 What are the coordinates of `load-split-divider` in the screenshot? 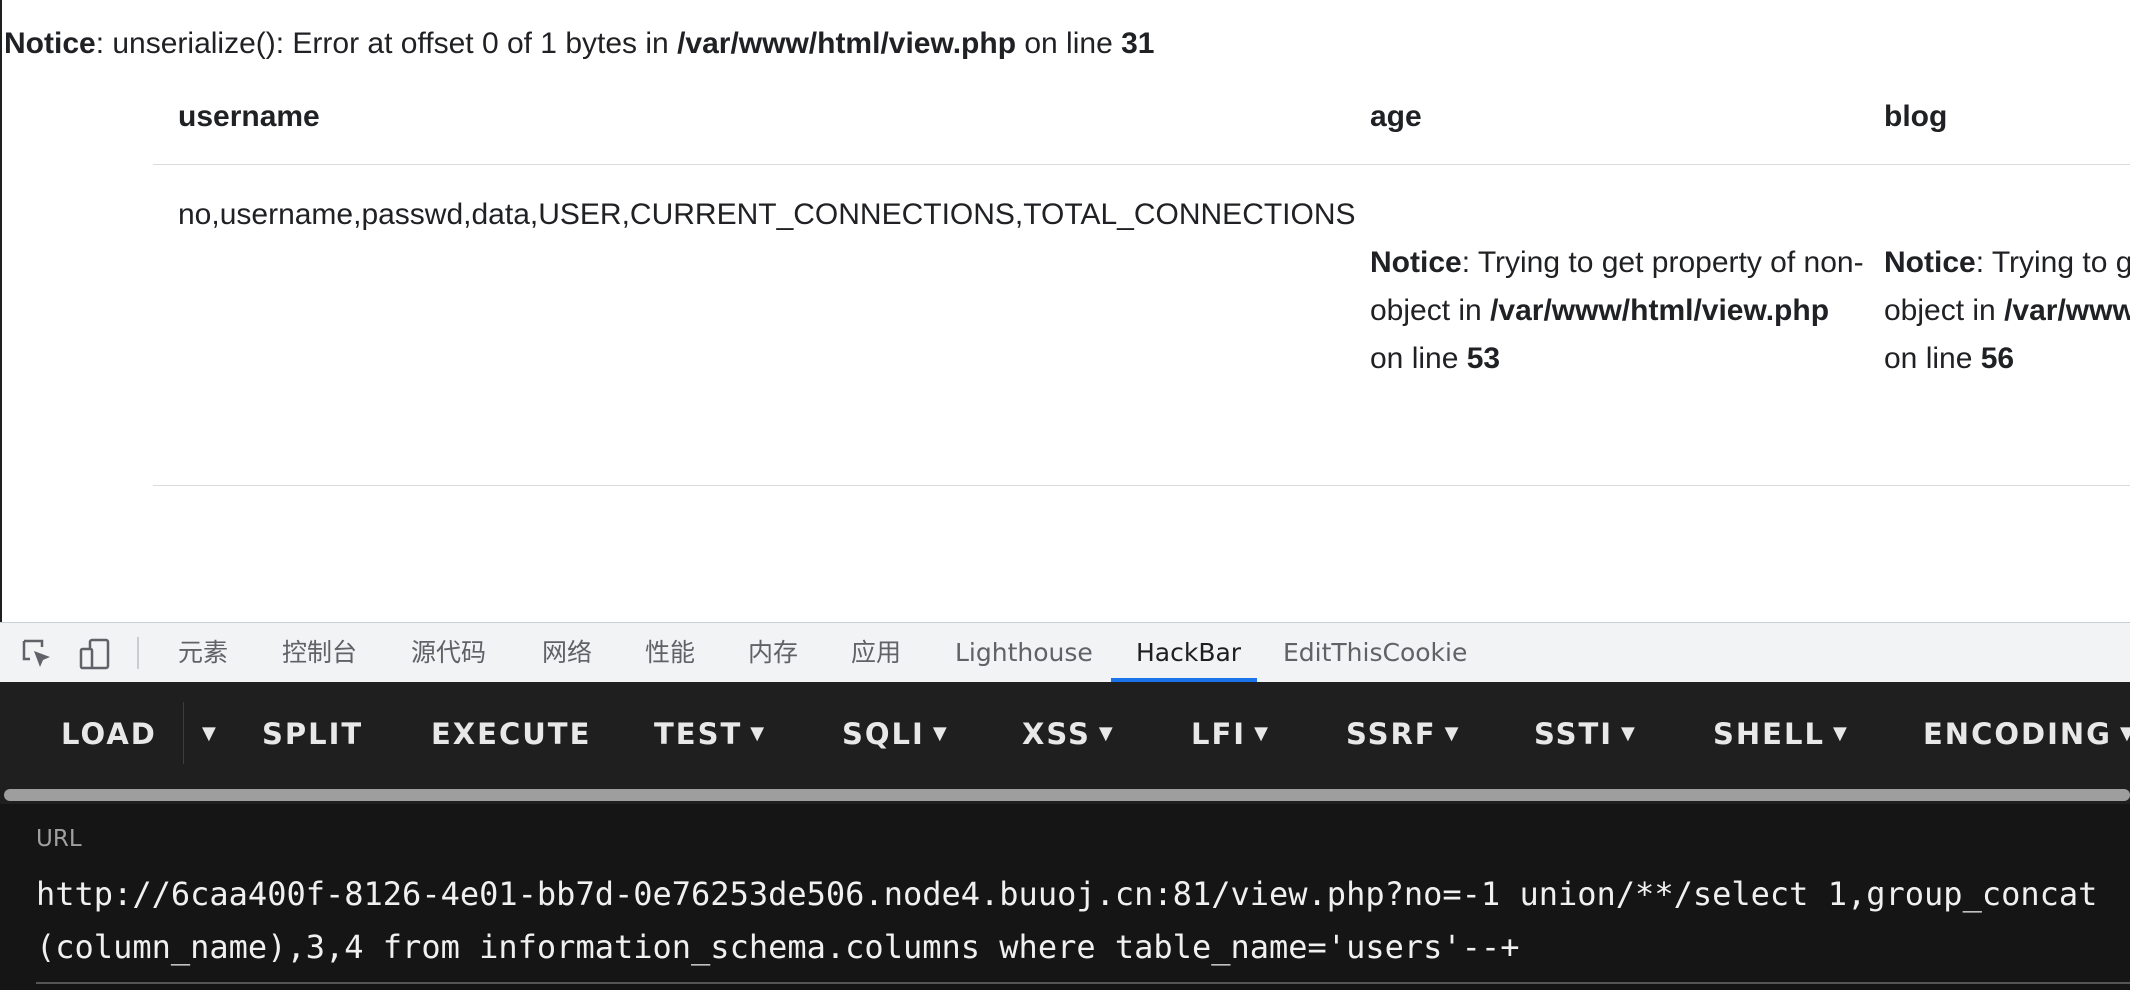 It's located at (183, 733).